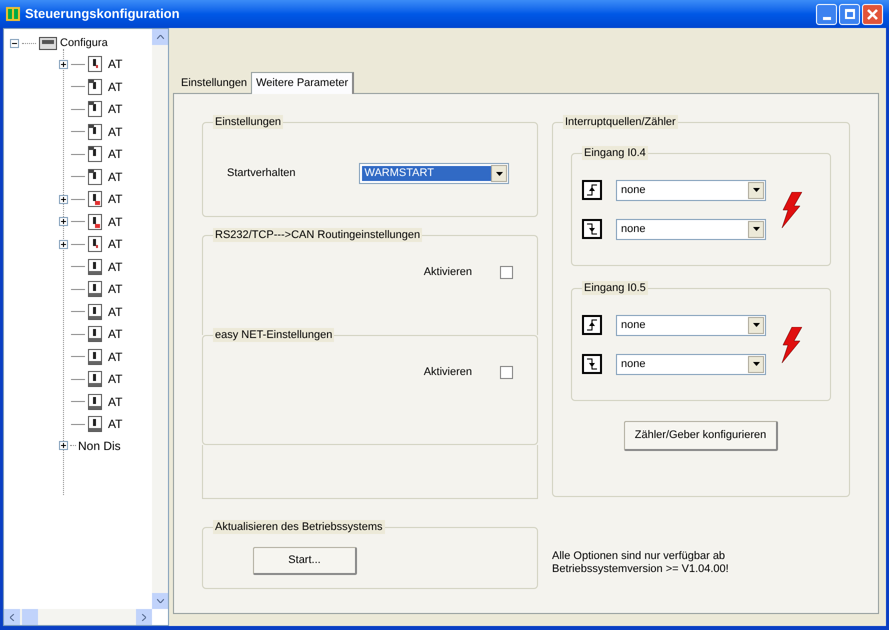 This screenshot has width=889, height=630. I want to click on app-icon, so click(13, 14).